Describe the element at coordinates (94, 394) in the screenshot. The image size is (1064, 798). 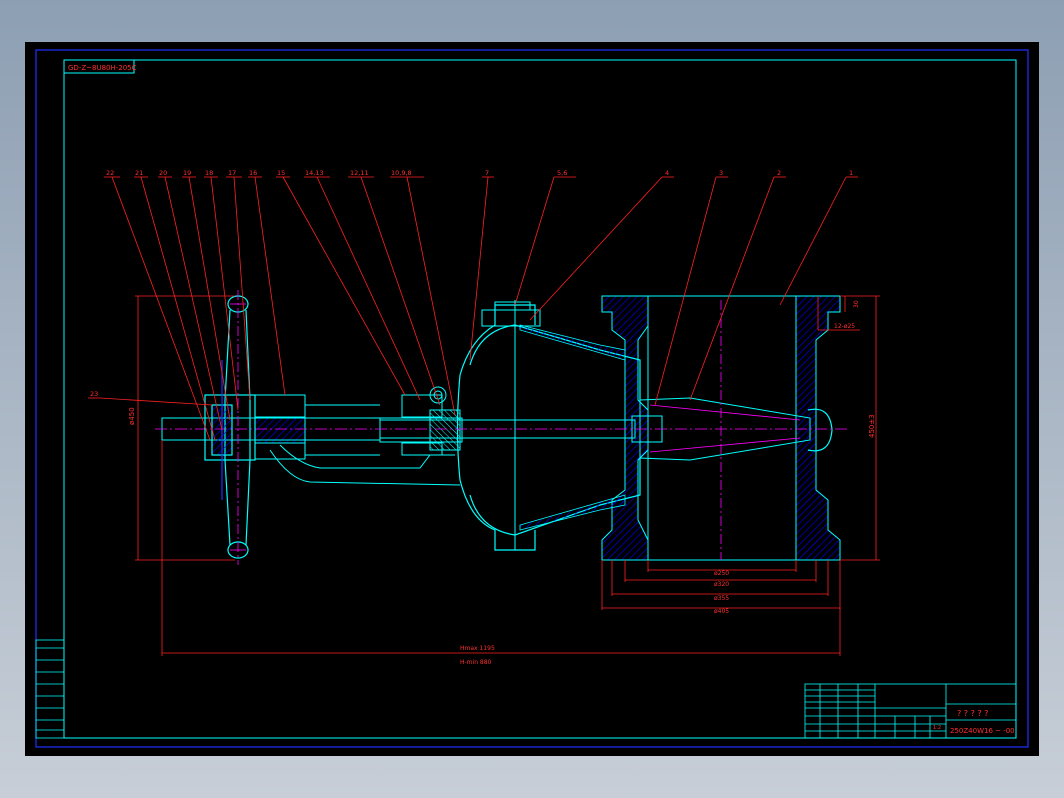
I see `part-23: 23` at that location.